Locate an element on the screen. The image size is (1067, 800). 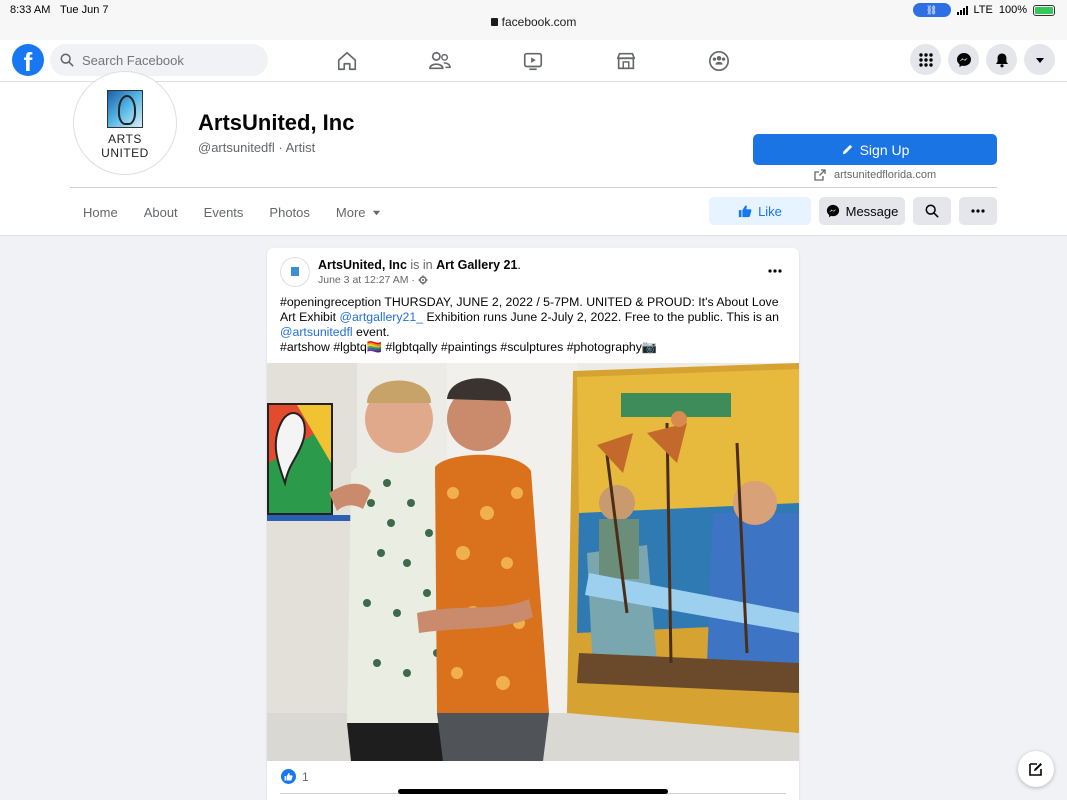
marketplace-icon is located at coordinates (625, 61).